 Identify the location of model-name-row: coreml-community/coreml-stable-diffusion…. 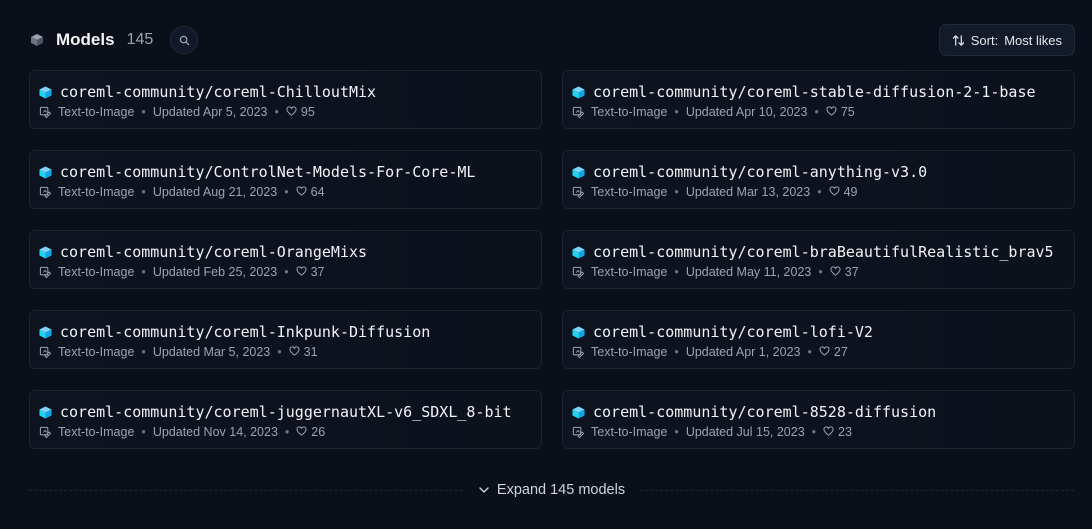
(823, 92).